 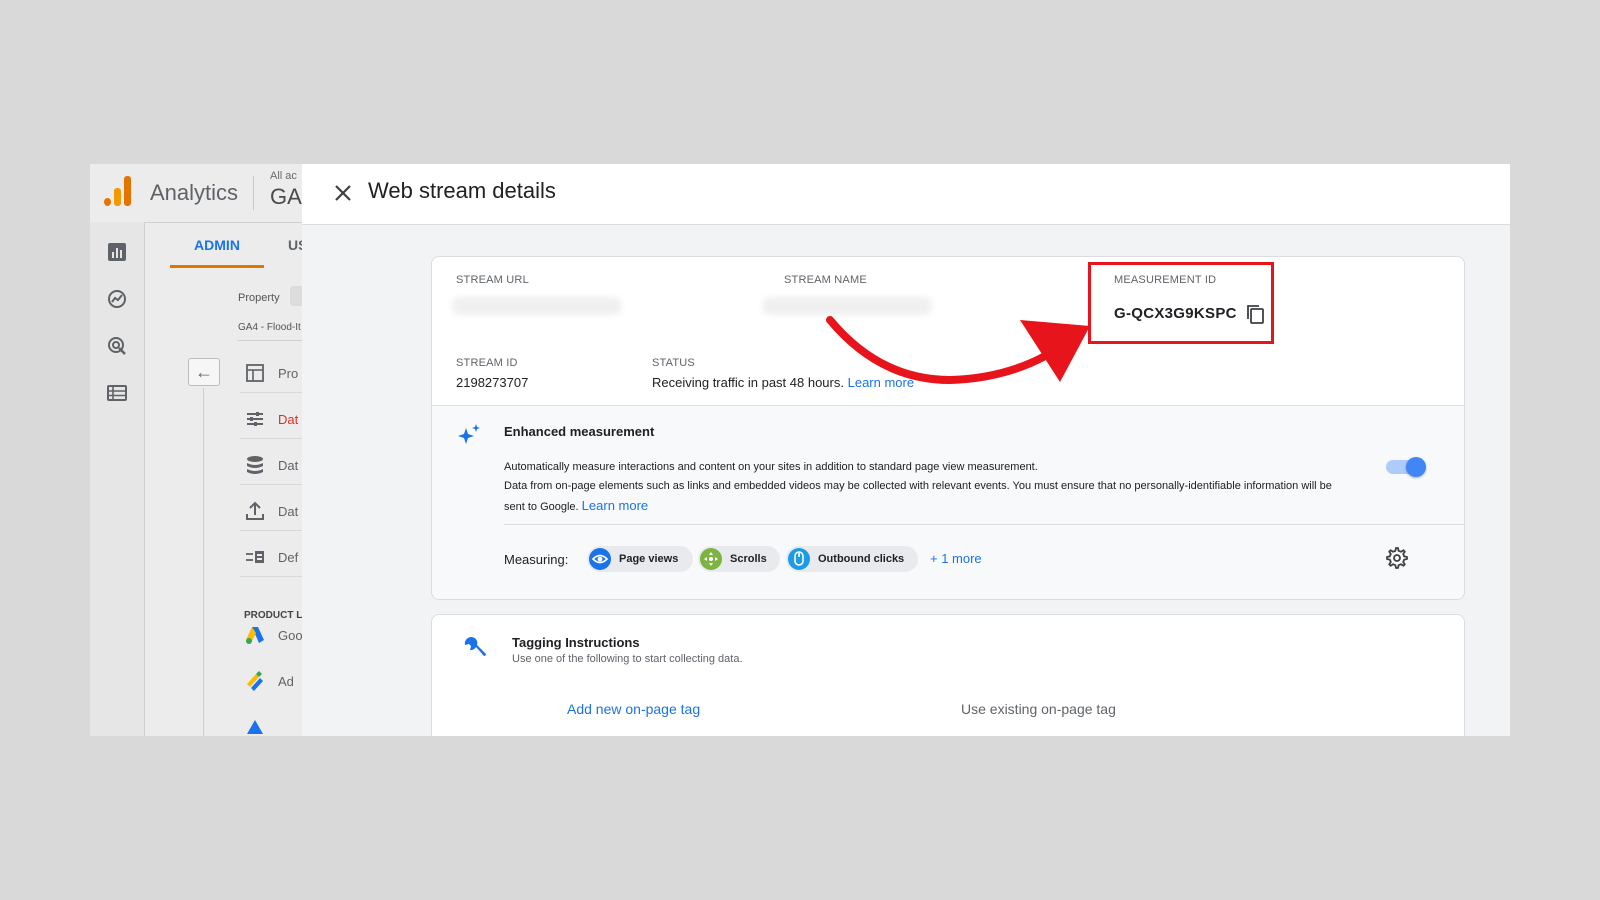 What do you see at coordinates (1416, 467) in the screenshot?
I see `toggle-knob` at bounding box center [1416, 467].